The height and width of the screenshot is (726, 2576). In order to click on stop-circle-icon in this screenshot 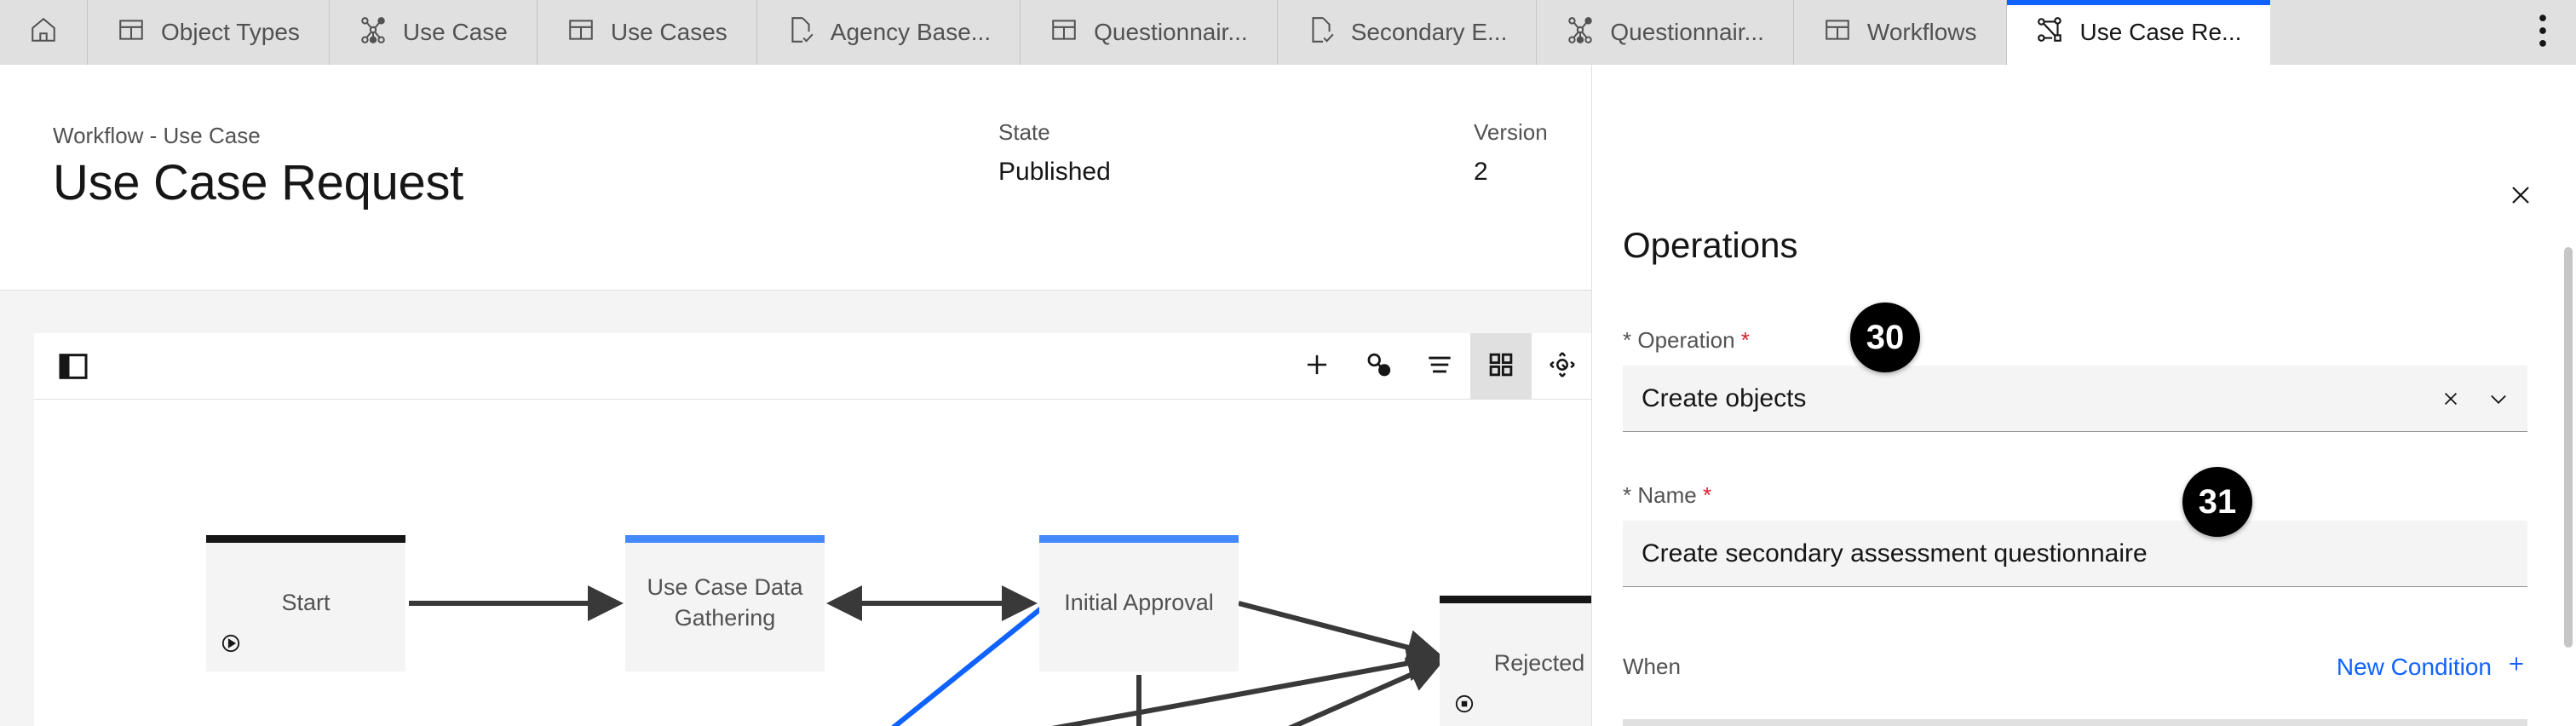, I will do `click(1464, 708)`.